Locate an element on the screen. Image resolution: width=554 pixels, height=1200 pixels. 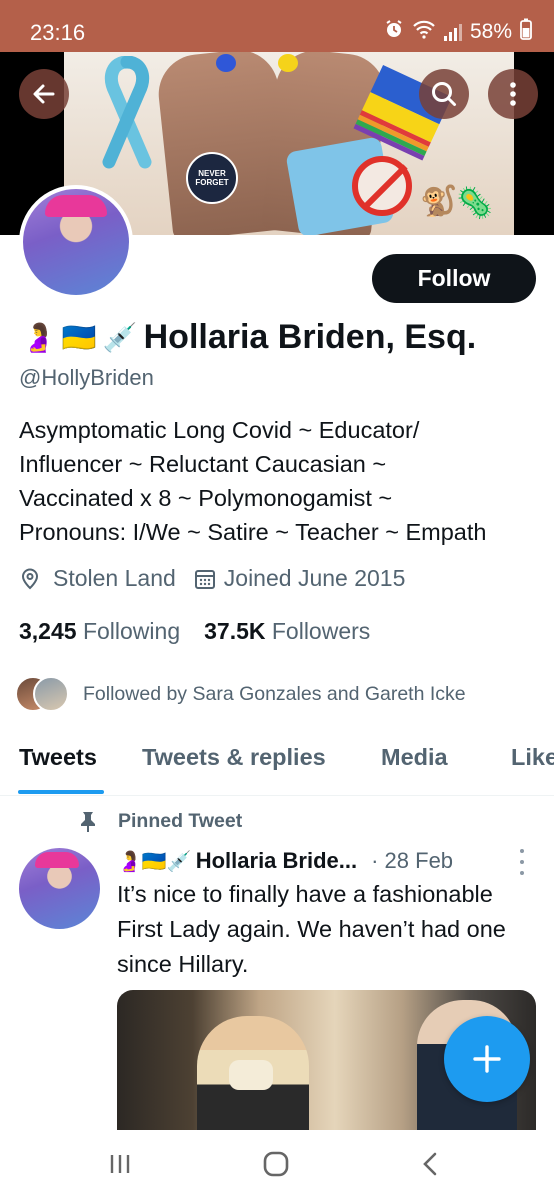
status-bar: 23:16 58% is located at coordinates (277, 26).